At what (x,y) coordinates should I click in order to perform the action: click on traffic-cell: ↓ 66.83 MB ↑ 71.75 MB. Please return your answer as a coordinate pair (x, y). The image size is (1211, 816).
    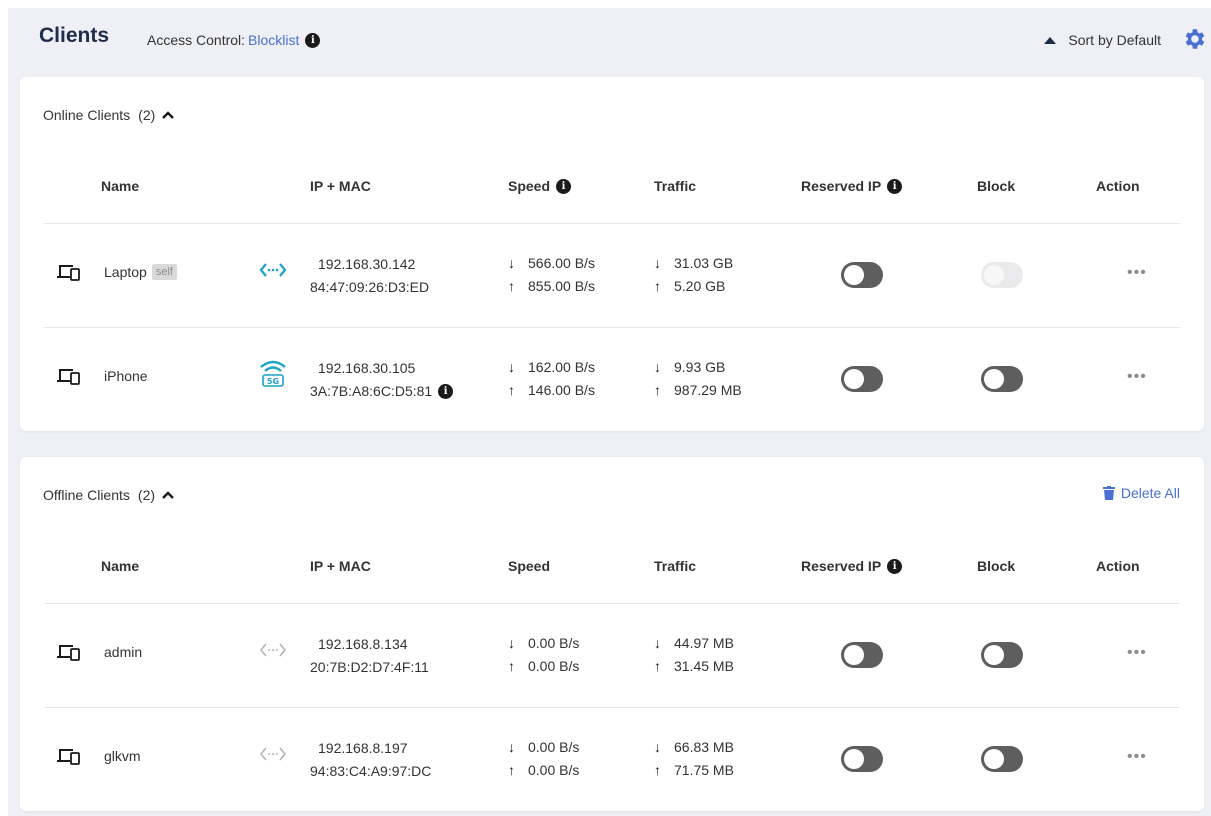
    Looking at the image, I should click on (694, 759).